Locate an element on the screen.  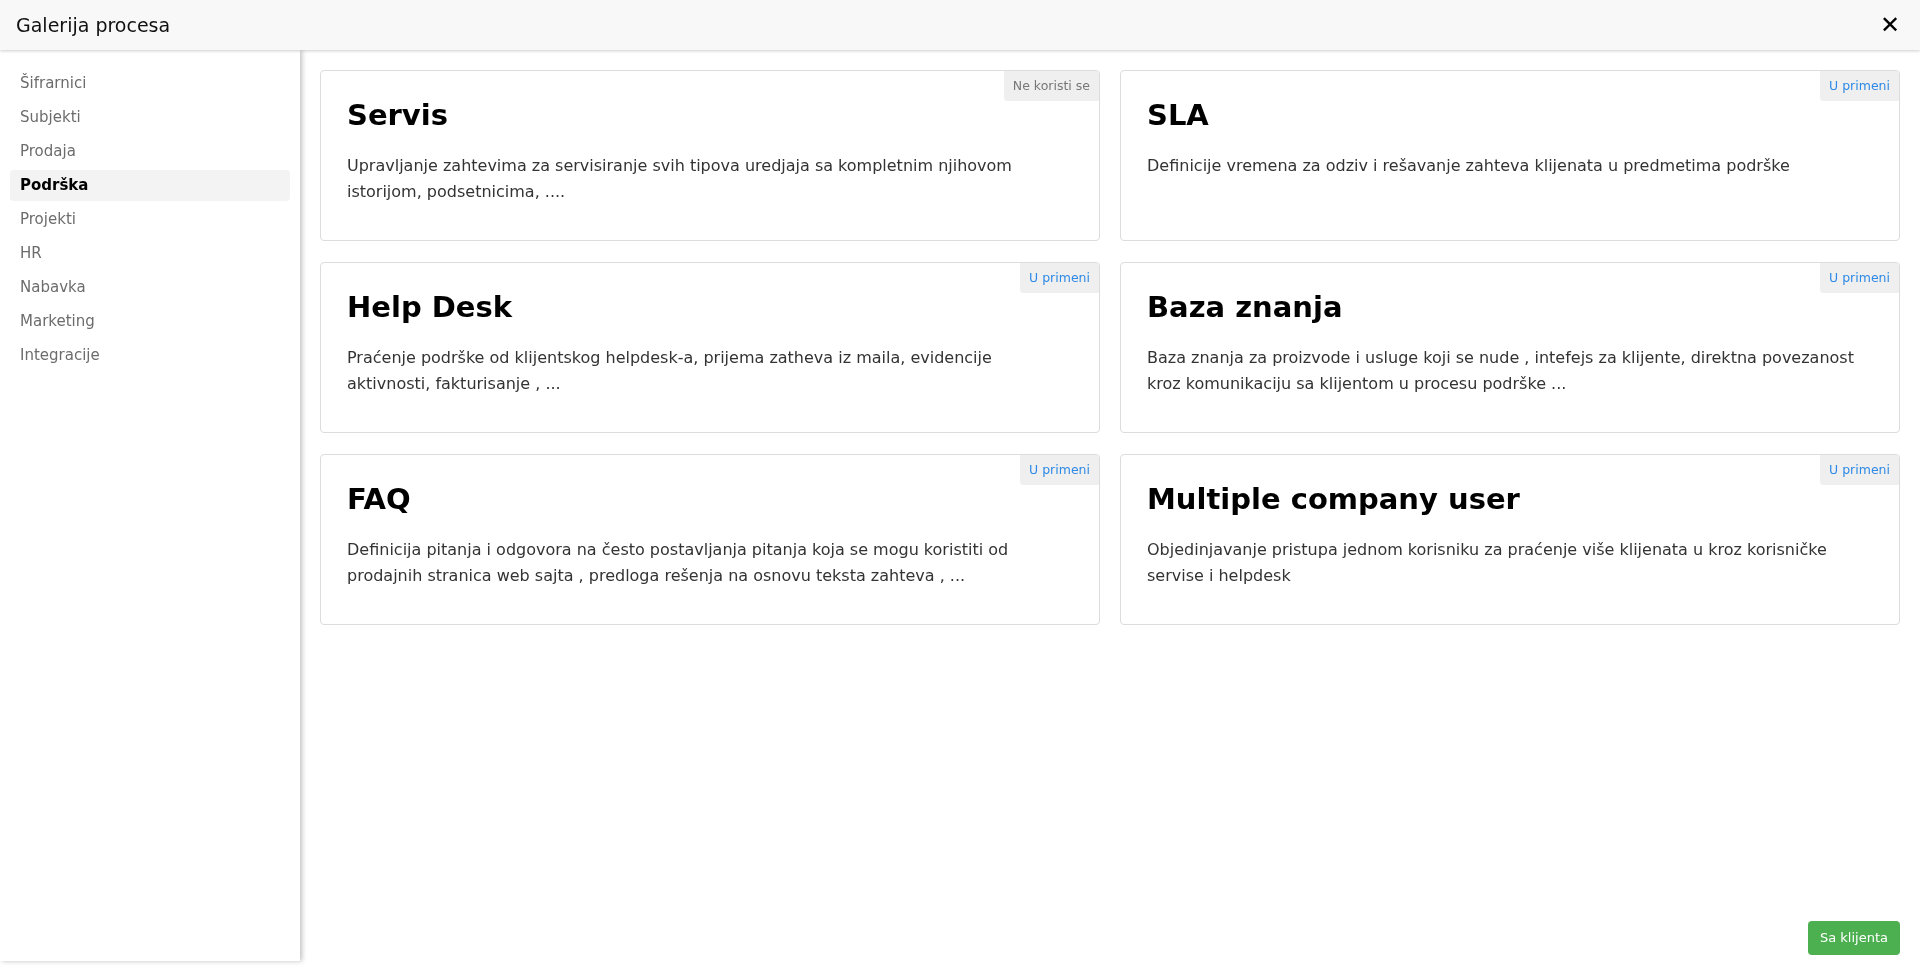
card-title: Baza znanja is located at coordinates (1245, 307).